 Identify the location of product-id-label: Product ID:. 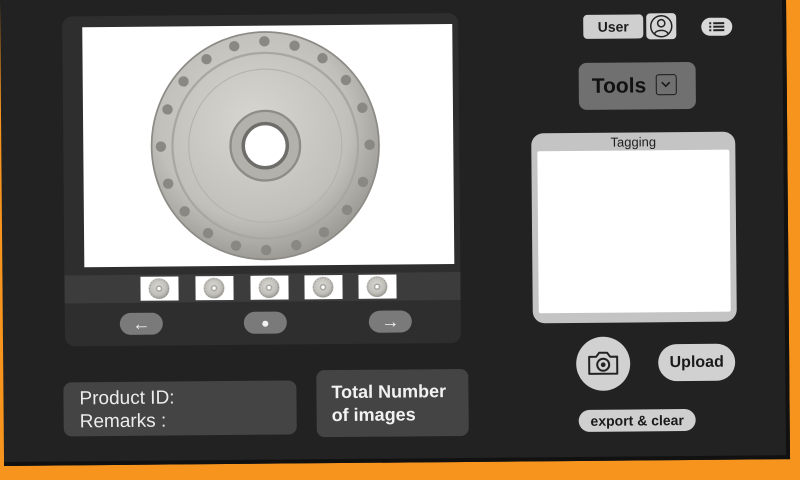
(127, 398).